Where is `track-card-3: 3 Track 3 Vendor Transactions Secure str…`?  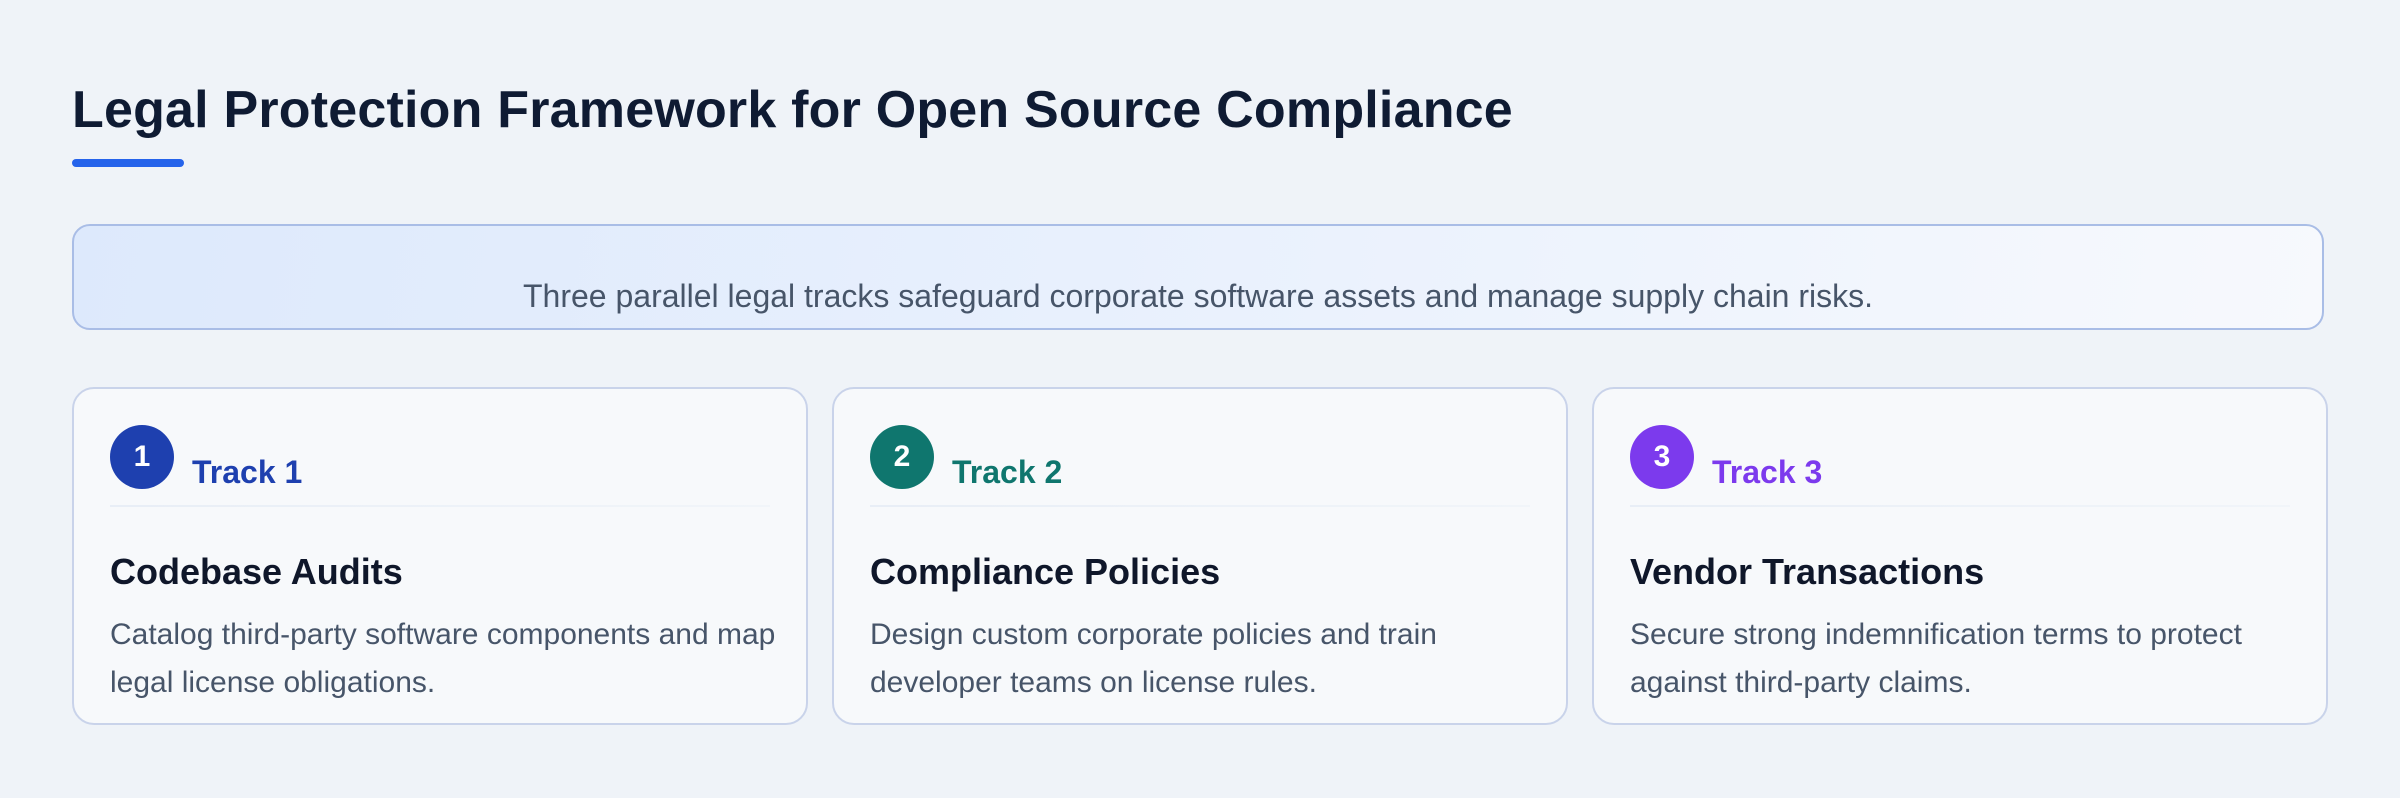 track-card-3: 3 Track 3 Vendor Transactions Secure str… is located at coordinates (1960, 556).